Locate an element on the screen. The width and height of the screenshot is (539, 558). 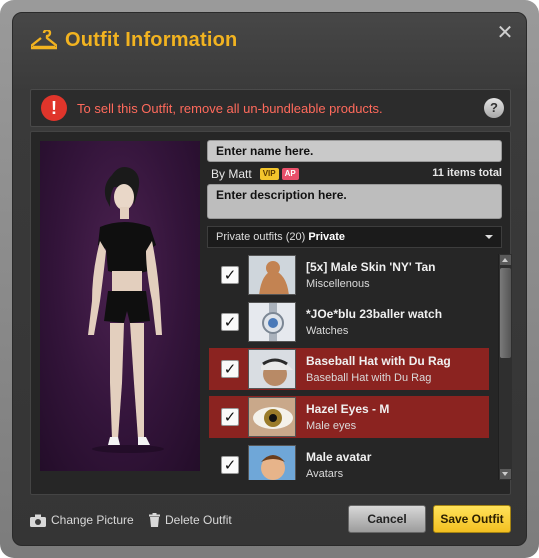
vip-badge: VIP is located at coordinates (269, 174).